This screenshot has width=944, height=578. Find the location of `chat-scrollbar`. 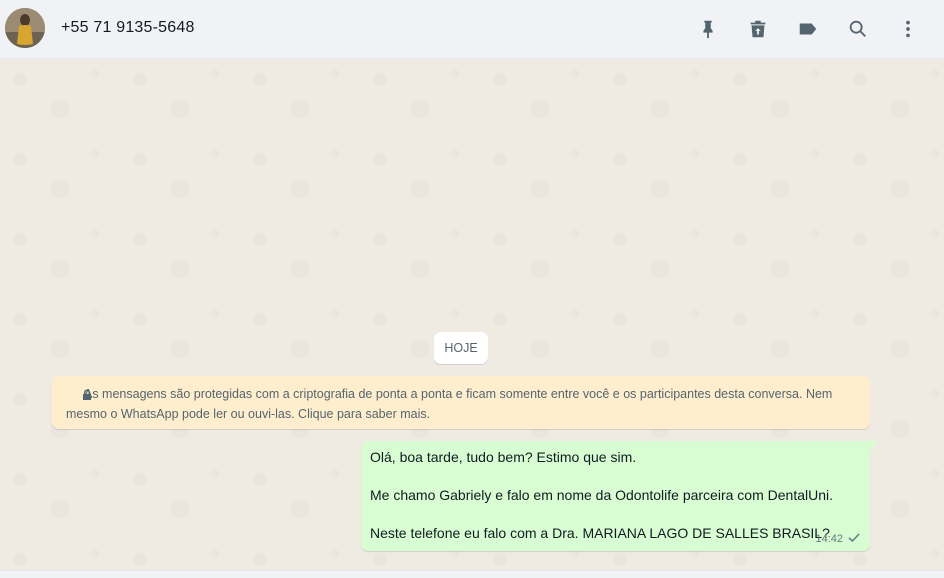

chat-scrollbar is located at coordinates (940, 314).